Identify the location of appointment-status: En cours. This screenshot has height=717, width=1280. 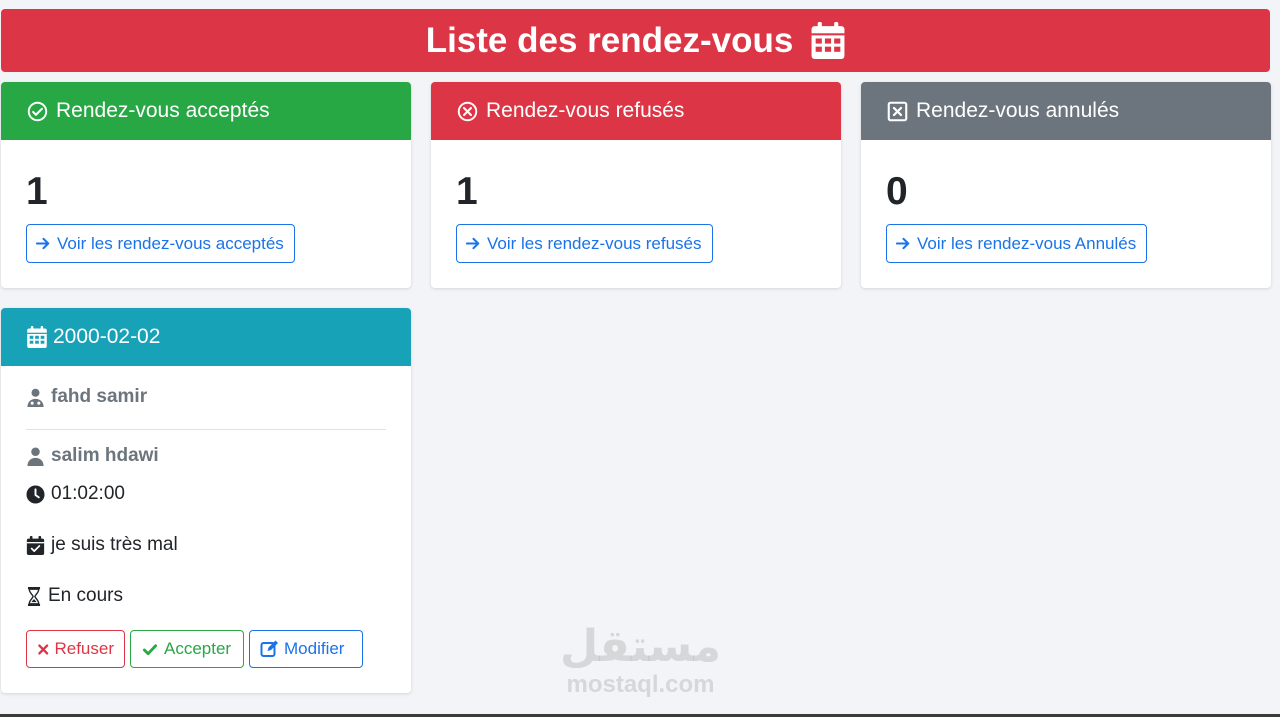
(85, 595).